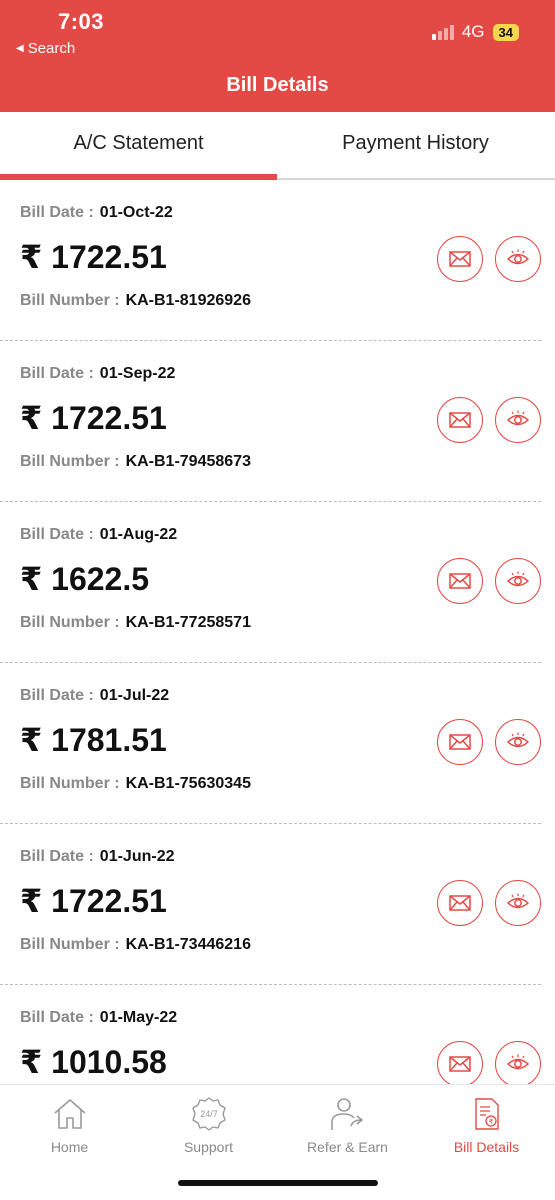 The width and height of the screenshot is (555, 1200). What do you see at coordinates (188, 300) in the screenshot?
I see `bill-number-value: KA-B1-81926926` at bounding box center [188, 300].